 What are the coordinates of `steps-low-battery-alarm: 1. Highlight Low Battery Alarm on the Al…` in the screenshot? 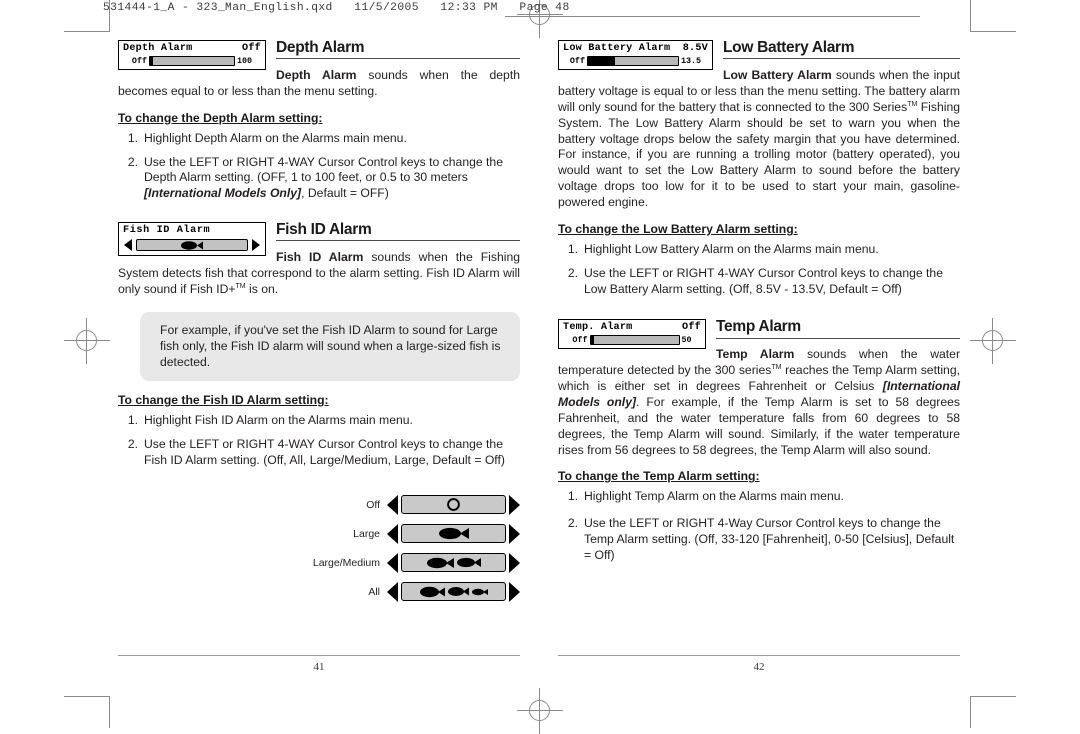 It's located at (759, 270).